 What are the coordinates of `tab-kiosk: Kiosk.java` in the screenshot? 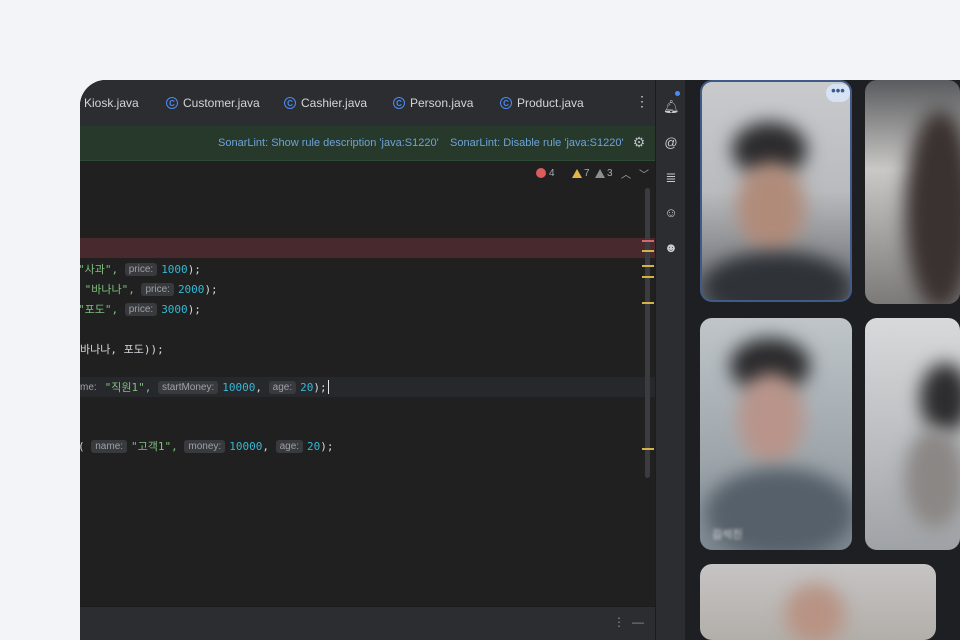 It's located at (111, 103).